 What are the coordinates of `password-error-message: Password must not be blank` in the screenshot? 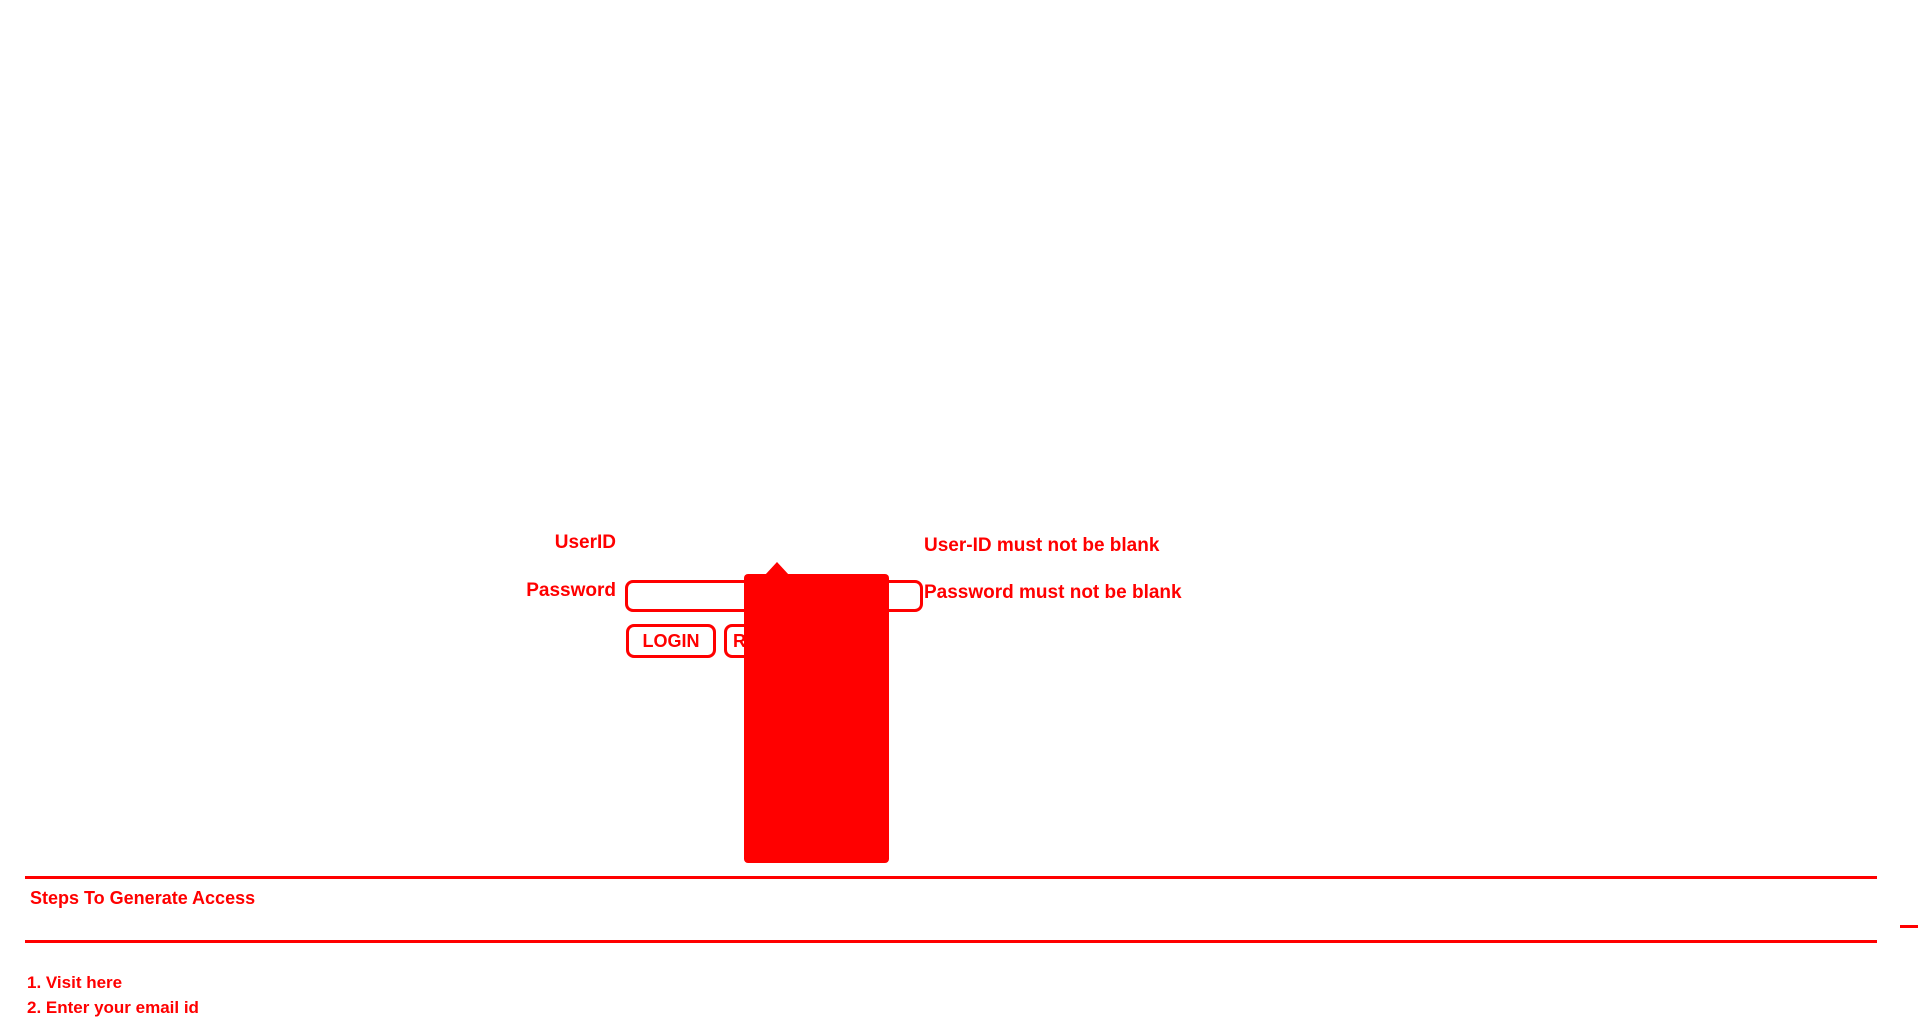 It's located at (1053, 592).